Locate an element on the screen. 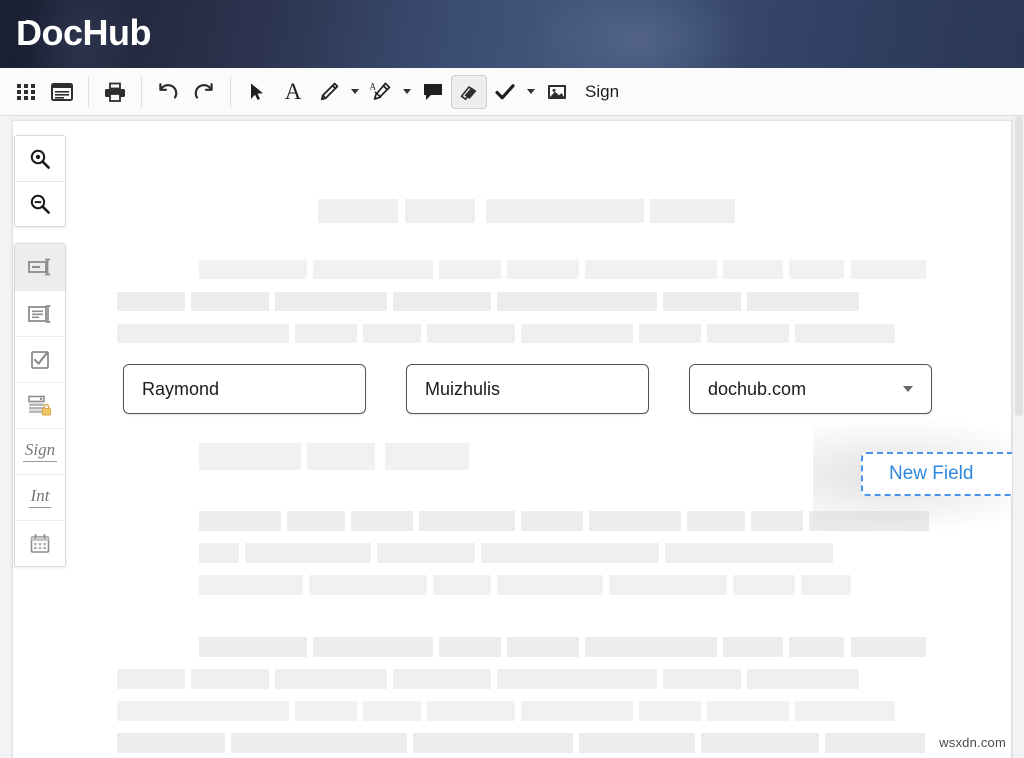 This screenshot has width=1024, height=758. last-name-field: Muizhulis is located at coordinates (527, 389).